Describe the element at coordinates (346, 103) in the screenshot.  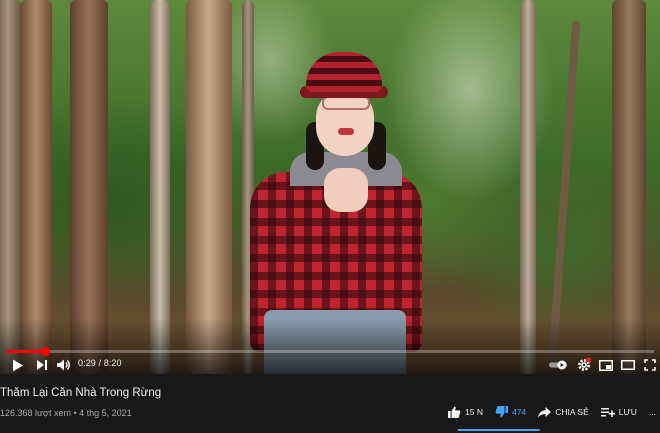
I see `glasses` at that location.